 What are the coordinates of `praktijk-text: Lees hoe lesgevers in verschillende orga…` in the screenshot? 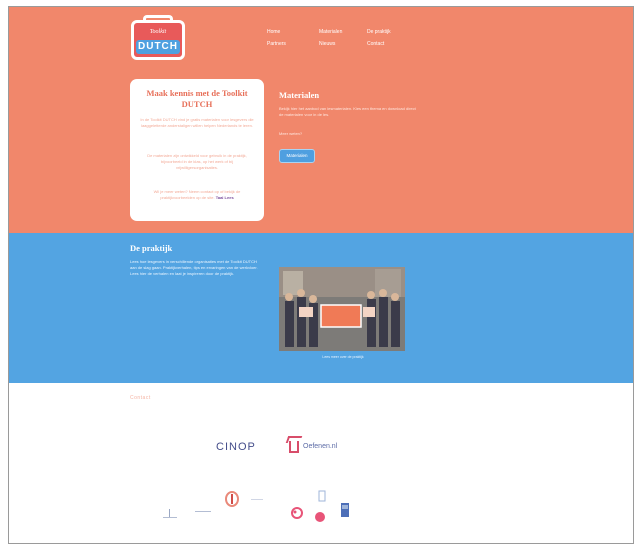 It's located at (194, 267).